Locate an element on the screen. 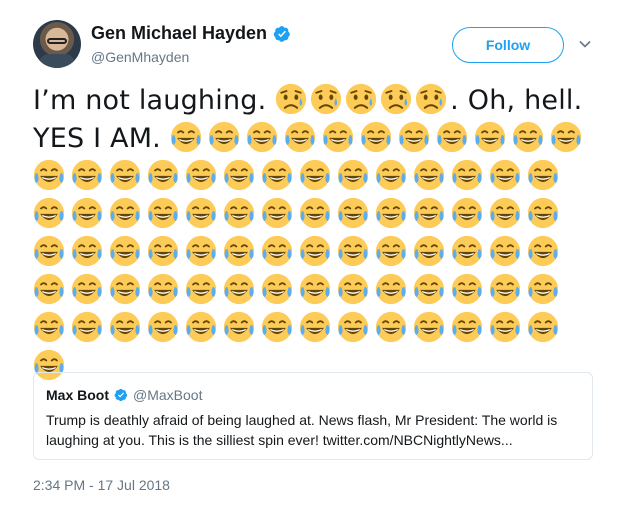 This screenshot has width=623, height=511. chevron-down-icon is located at coordinates (585, 44).